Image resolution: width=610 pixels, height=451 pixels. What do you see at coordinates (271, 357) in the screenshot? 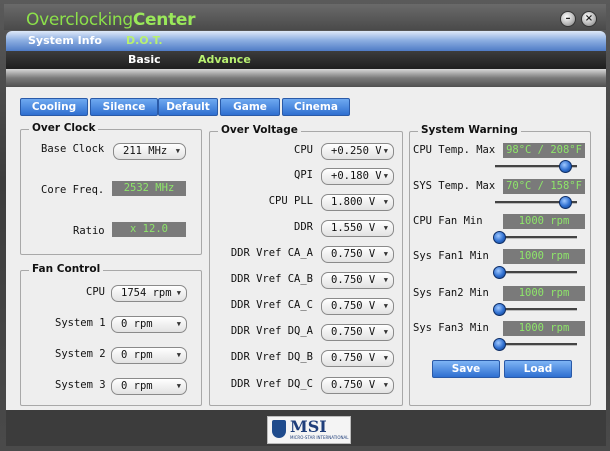
I see `voltage-label: DDR Vref DQ_B` at bounding box center [271, 357].